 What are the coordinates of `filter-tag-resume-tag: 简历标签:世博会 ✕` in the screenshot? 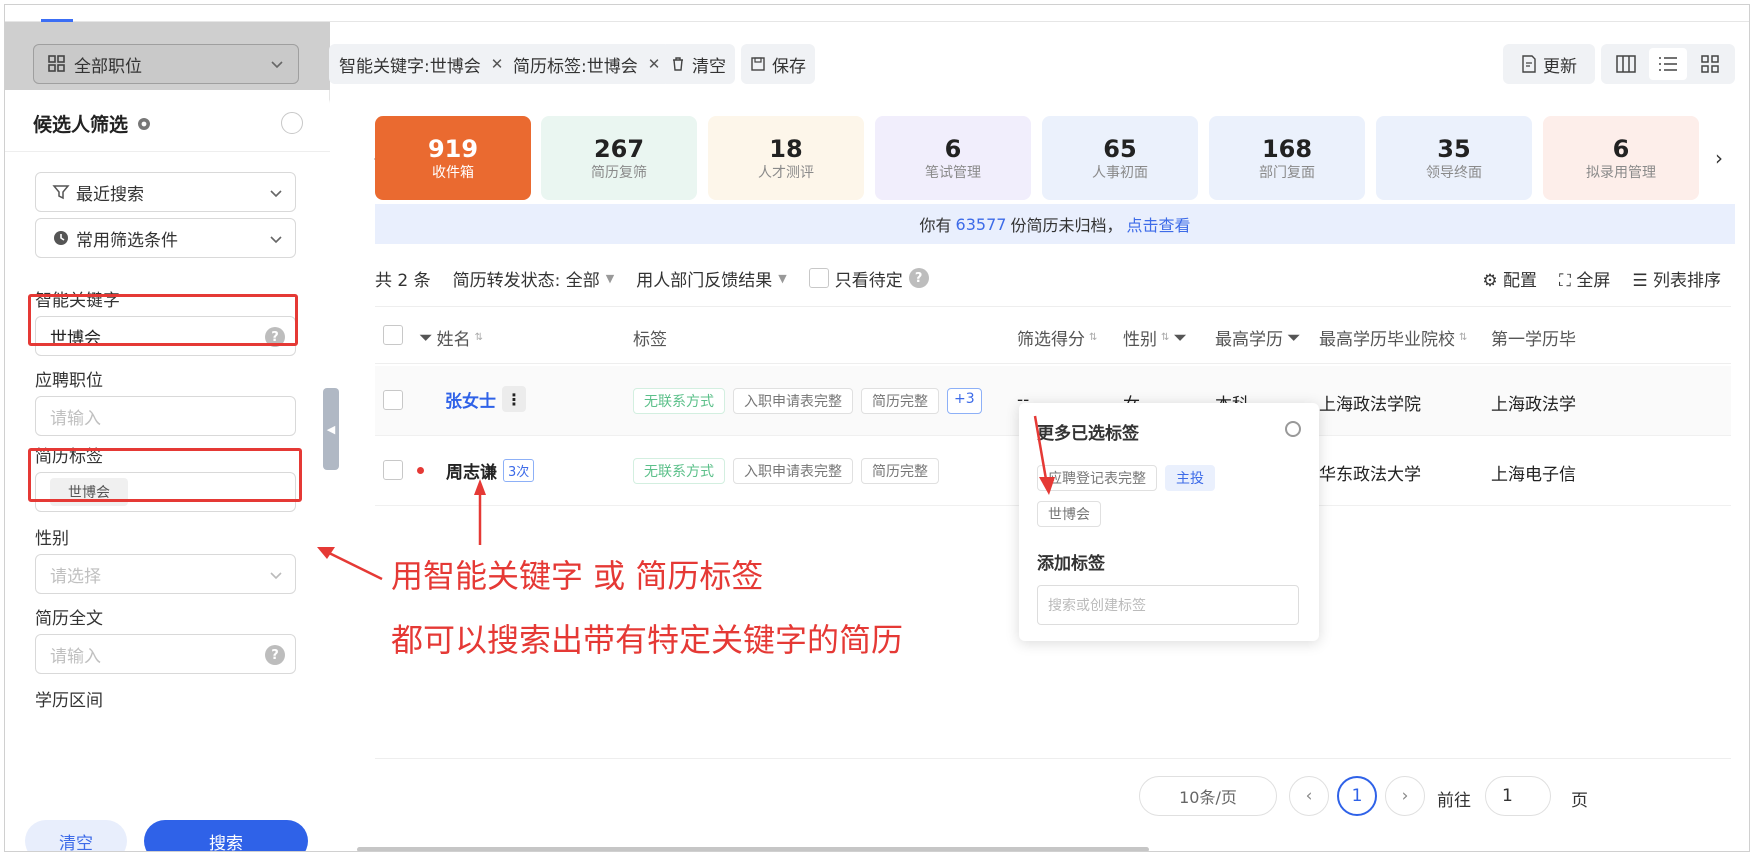 It's located at (587, 64).